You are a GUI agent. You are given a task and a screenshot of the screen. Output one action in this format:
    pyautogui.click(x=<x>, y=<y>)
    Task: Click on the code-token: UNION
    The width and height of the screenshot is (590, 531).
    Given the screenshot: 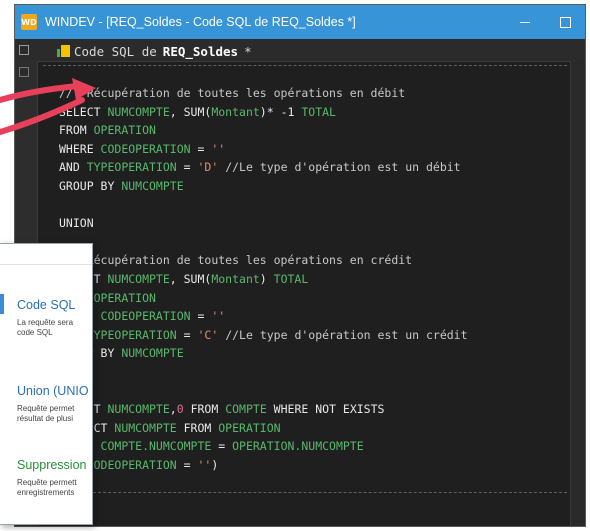 What is the action you would take?
    pyautogui.click(x=76, y=223)
    